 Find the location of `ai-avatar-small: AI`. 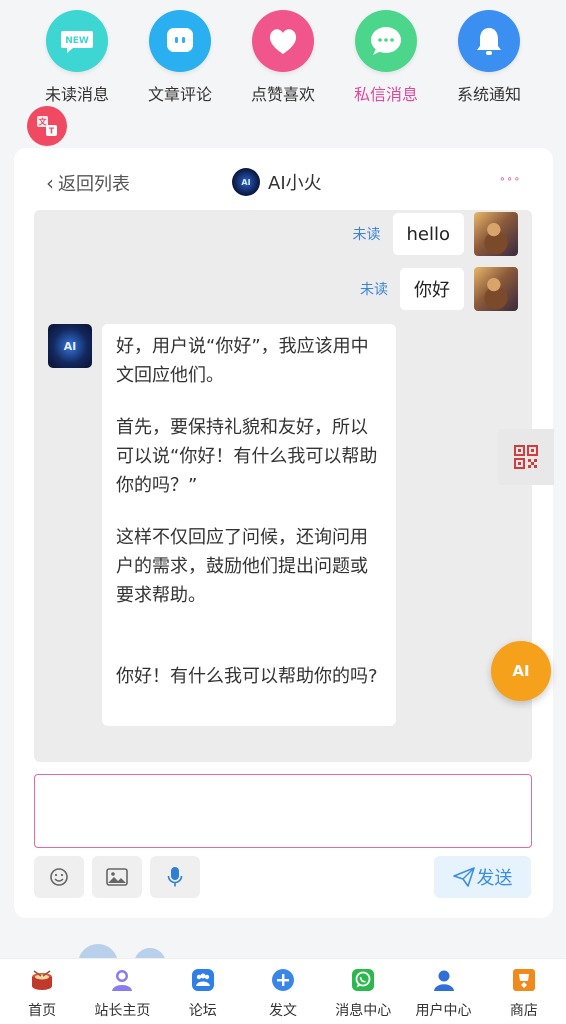

ai-avatar-small: AI is located at coordinates (246, 182).